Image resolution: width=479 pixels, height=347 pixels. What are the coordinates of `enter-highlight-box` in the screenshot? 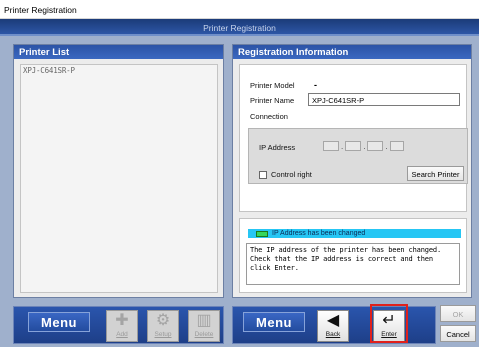 It's located at (389, 323).